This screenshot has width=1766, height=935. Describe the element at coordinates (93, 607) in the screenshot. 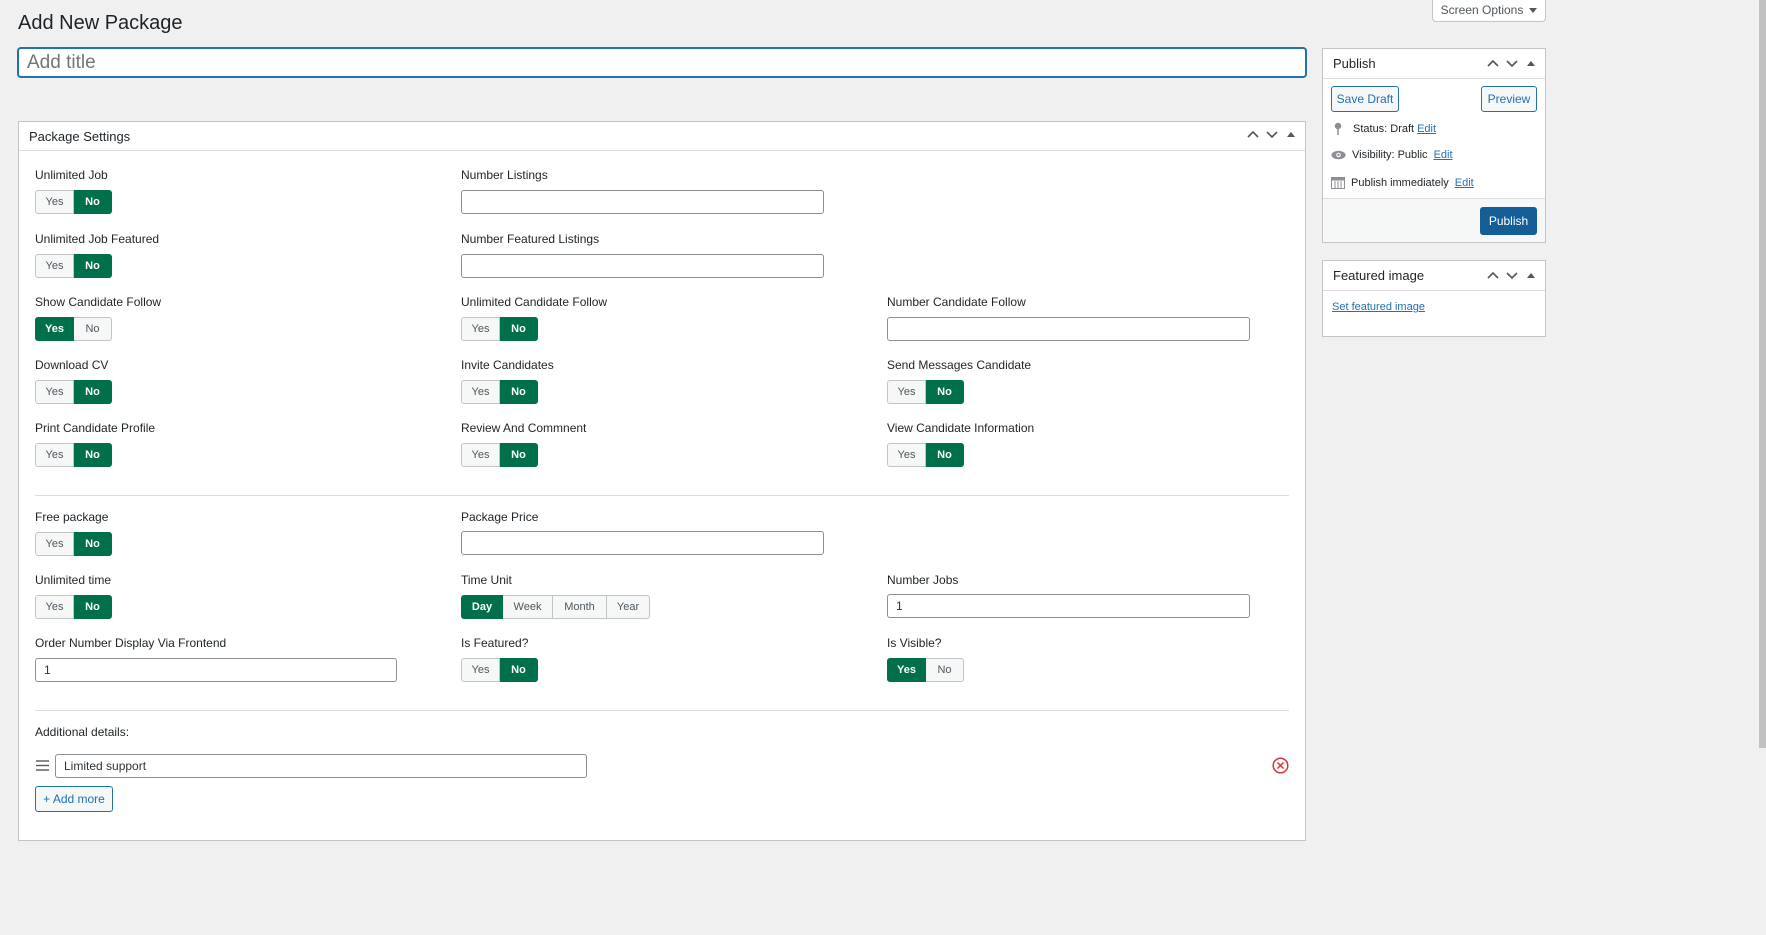

I see `unlimited-time-no: No` at that location.